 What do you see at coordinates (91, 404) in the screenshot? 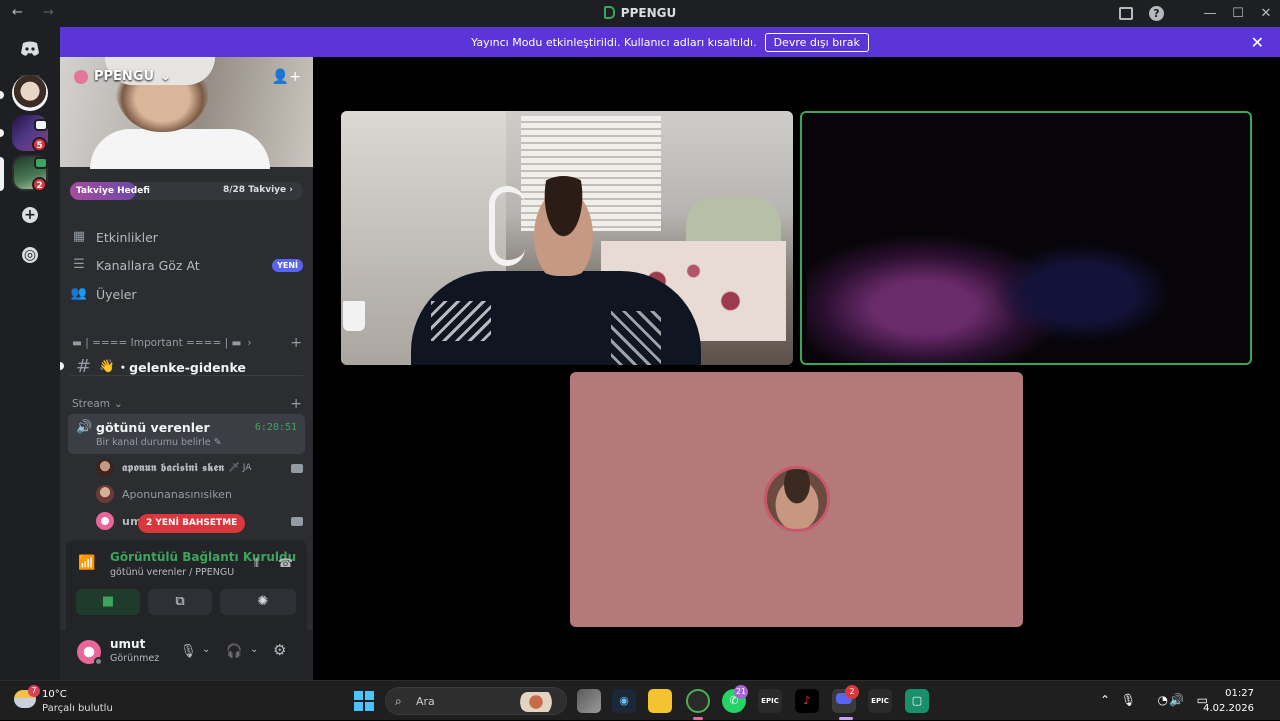
I see `category-stream-label: Stream` at bounding box center [91, 404].